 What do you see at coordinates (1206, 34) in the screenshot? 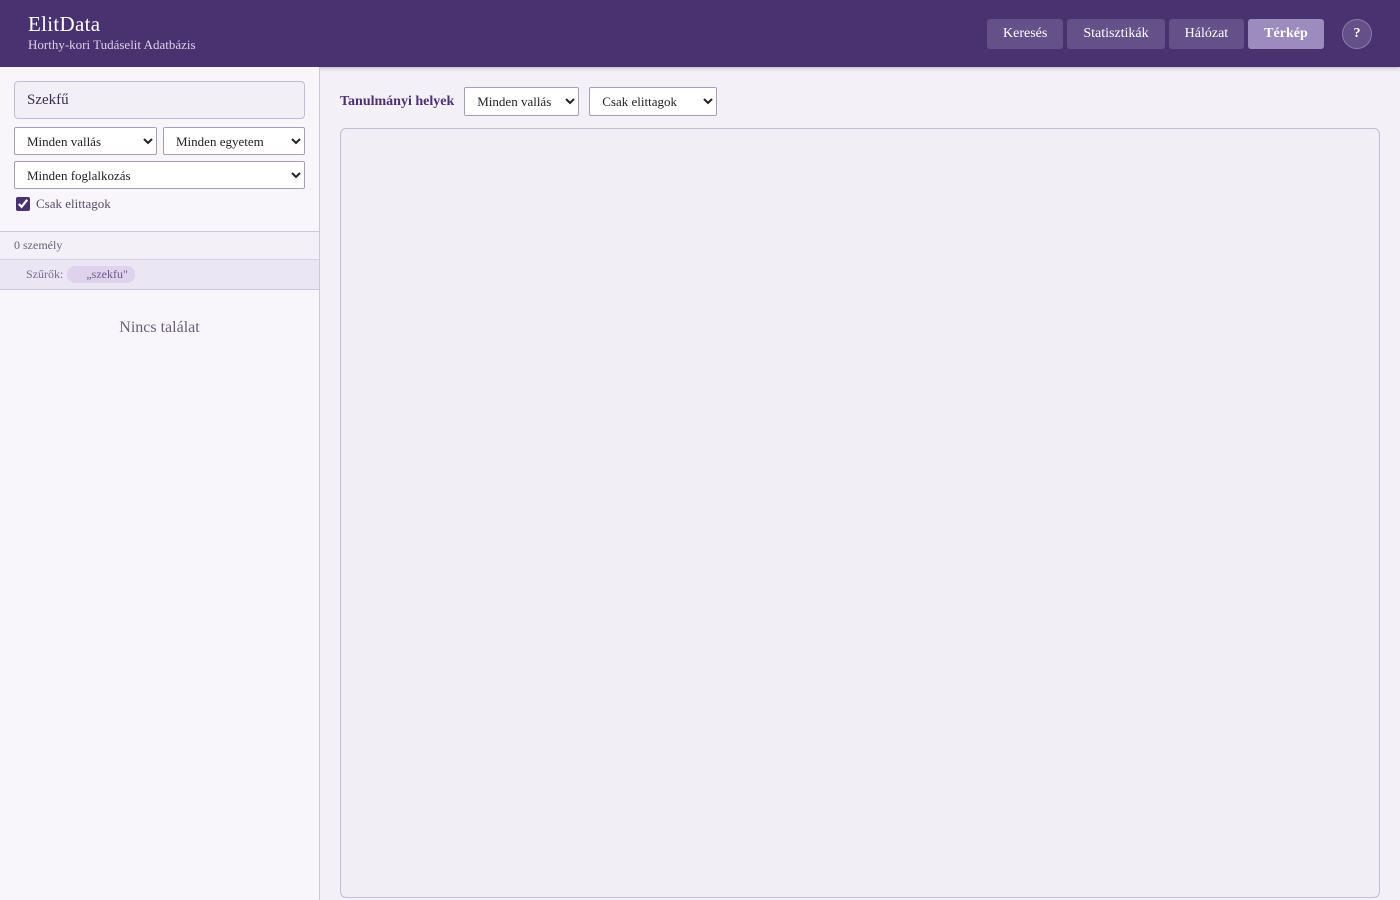
I see `nav-network-button: Hálózat` at bounding box center [1206, 34].